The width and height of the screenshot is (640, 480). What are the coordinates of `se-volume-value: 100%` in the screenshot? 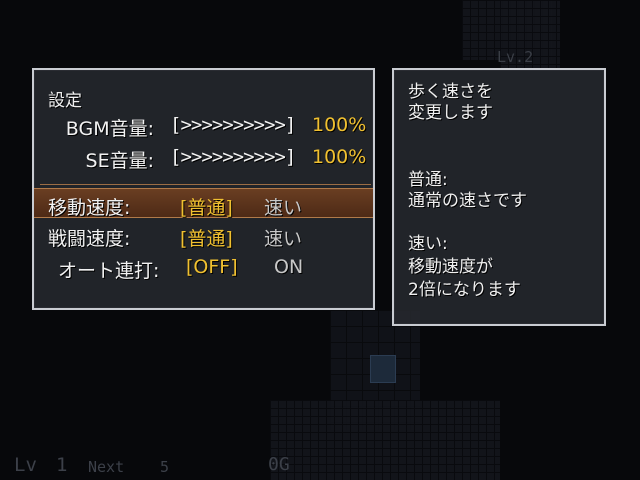 It's located at (339, 157).